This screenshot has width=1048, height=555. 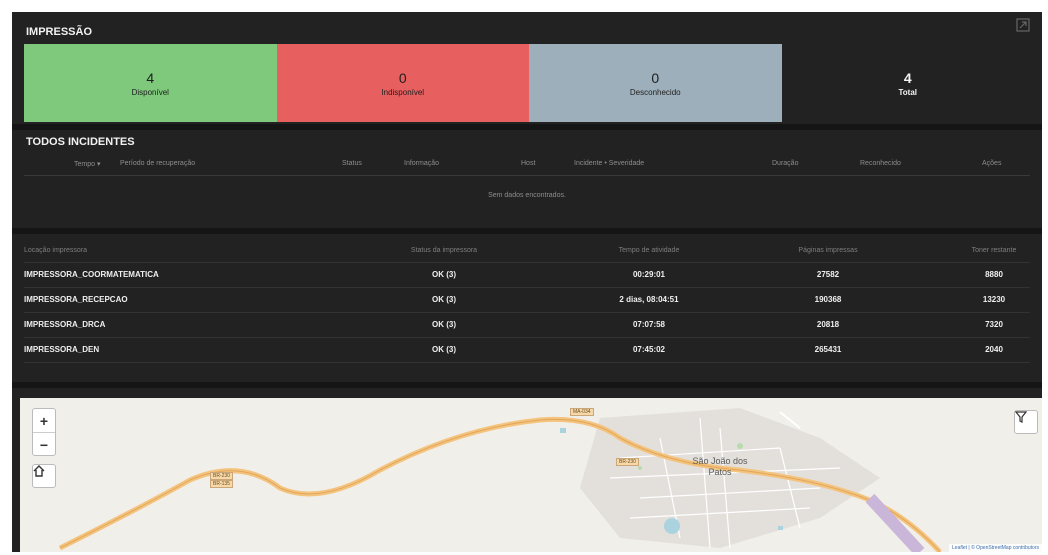 What do you see at coordinates (649, 324) in the screenshot?
I see `printer-uptime: 07:07:58` at bounding box center [649, 324].